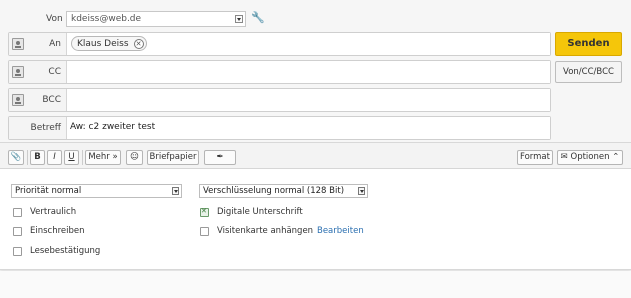  What do you see at coordinates (48, 191) in the screenshot?
I see `priority-value: Priorität normal` at bounding box center [48, 191].